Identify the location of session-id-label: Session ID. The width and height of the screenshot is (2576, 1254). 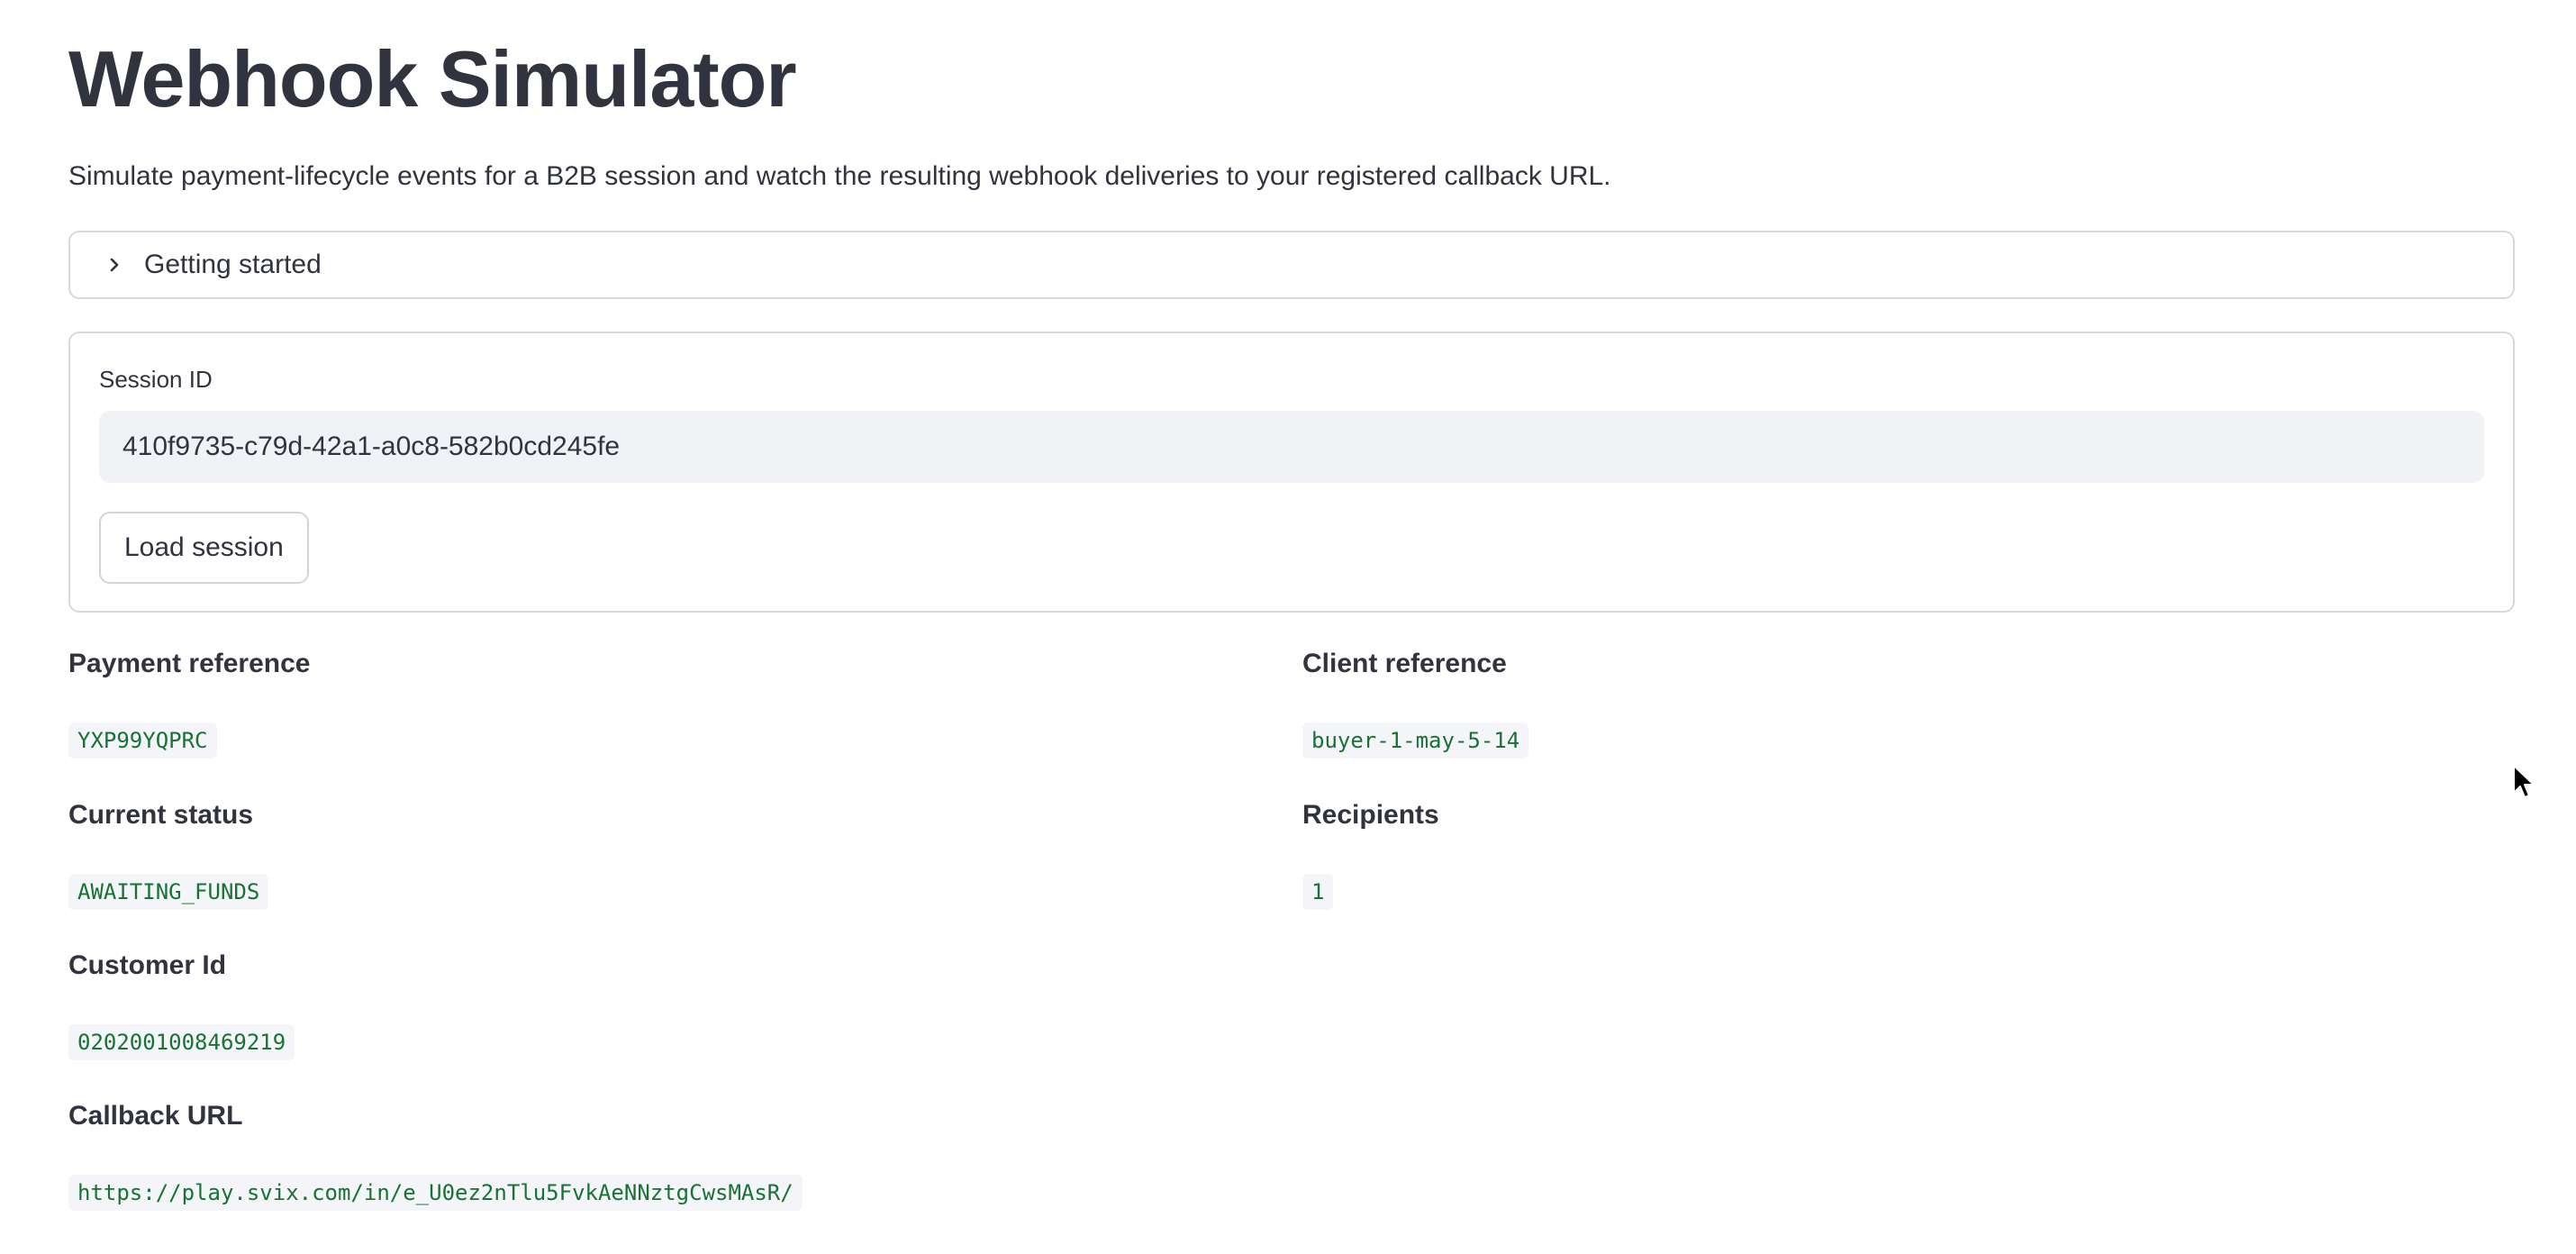
(156, 379).